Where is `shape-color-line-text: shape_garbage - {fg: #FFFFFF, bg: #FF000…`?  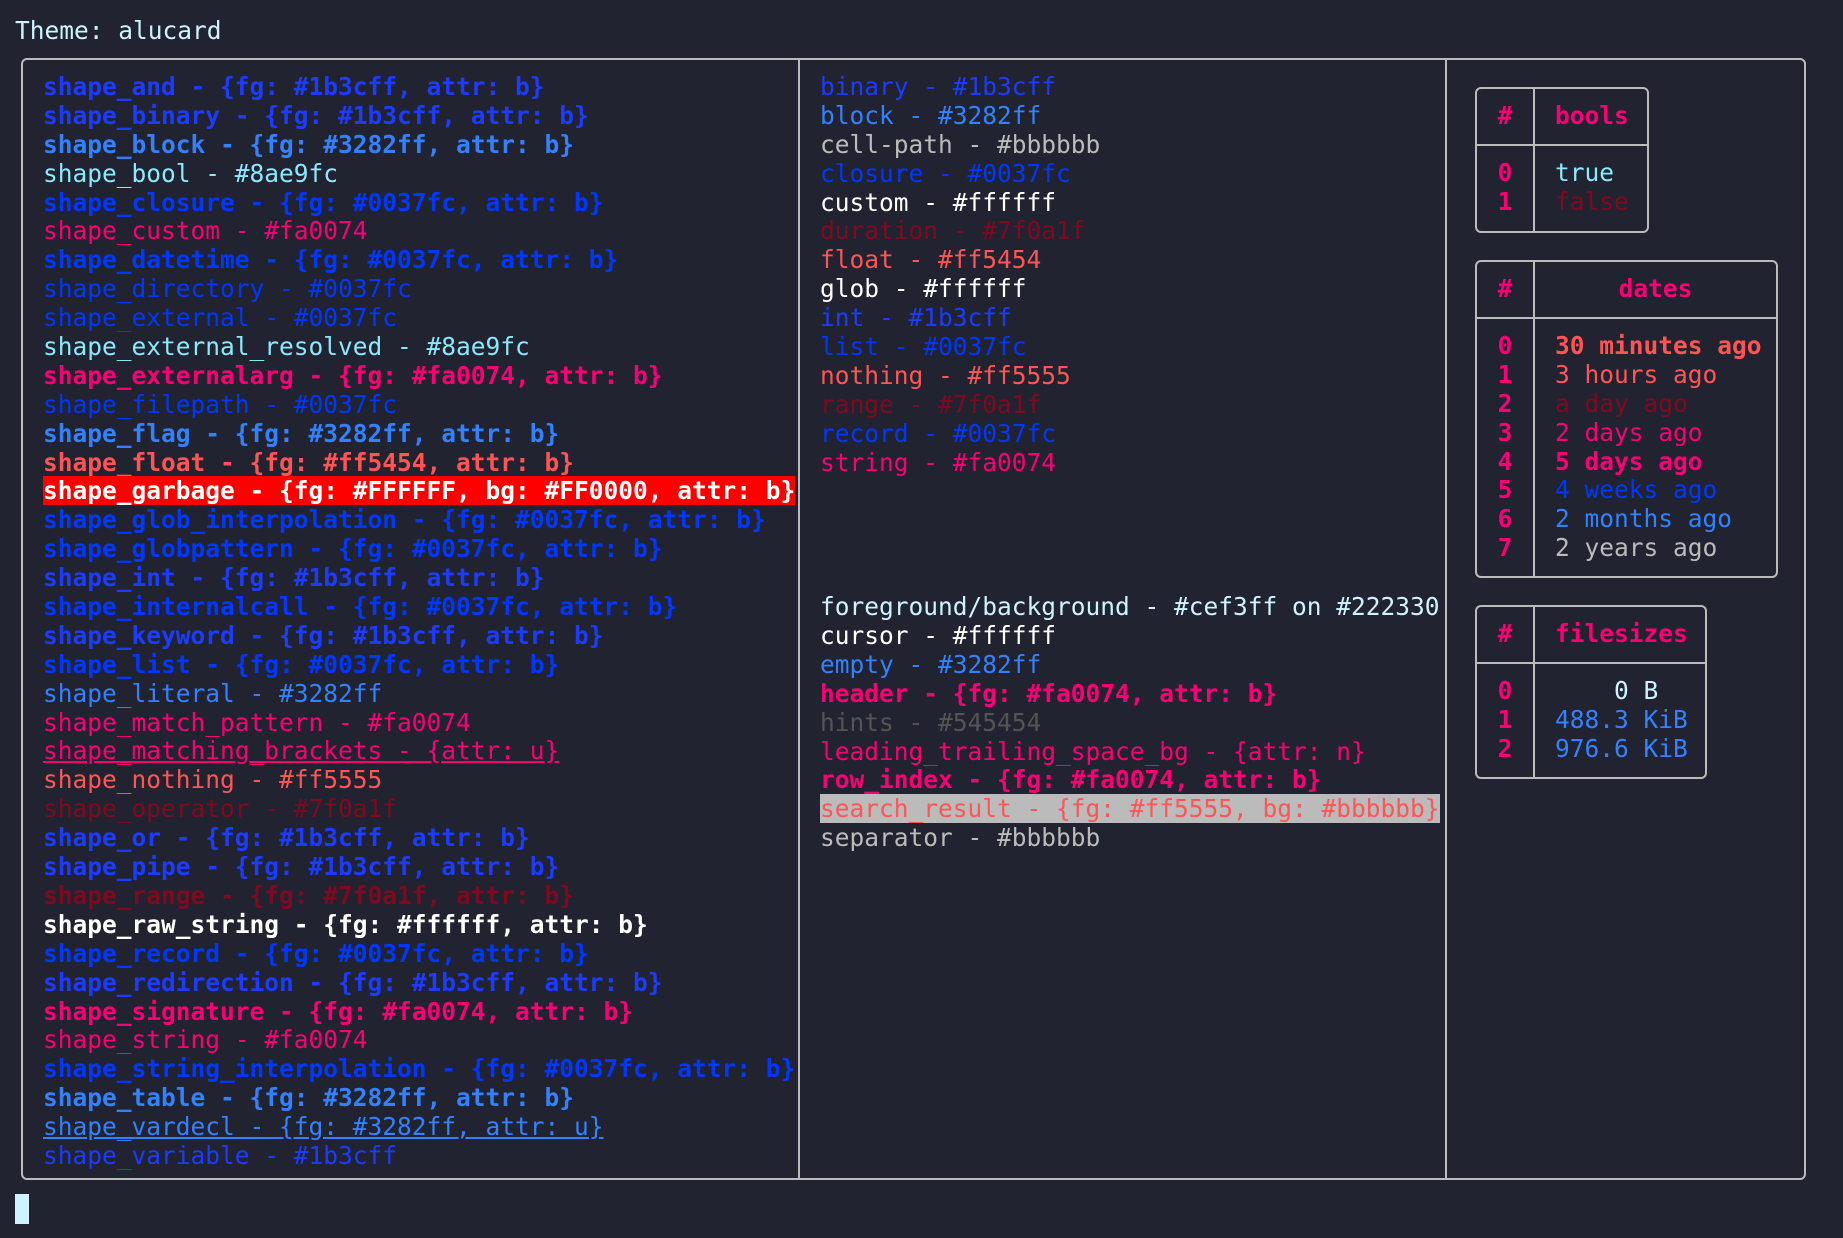 shape-color-line-text: shape_garbage - {fg: #FFFFFF, bg: #FF000… is located at coordinates (419, 491).